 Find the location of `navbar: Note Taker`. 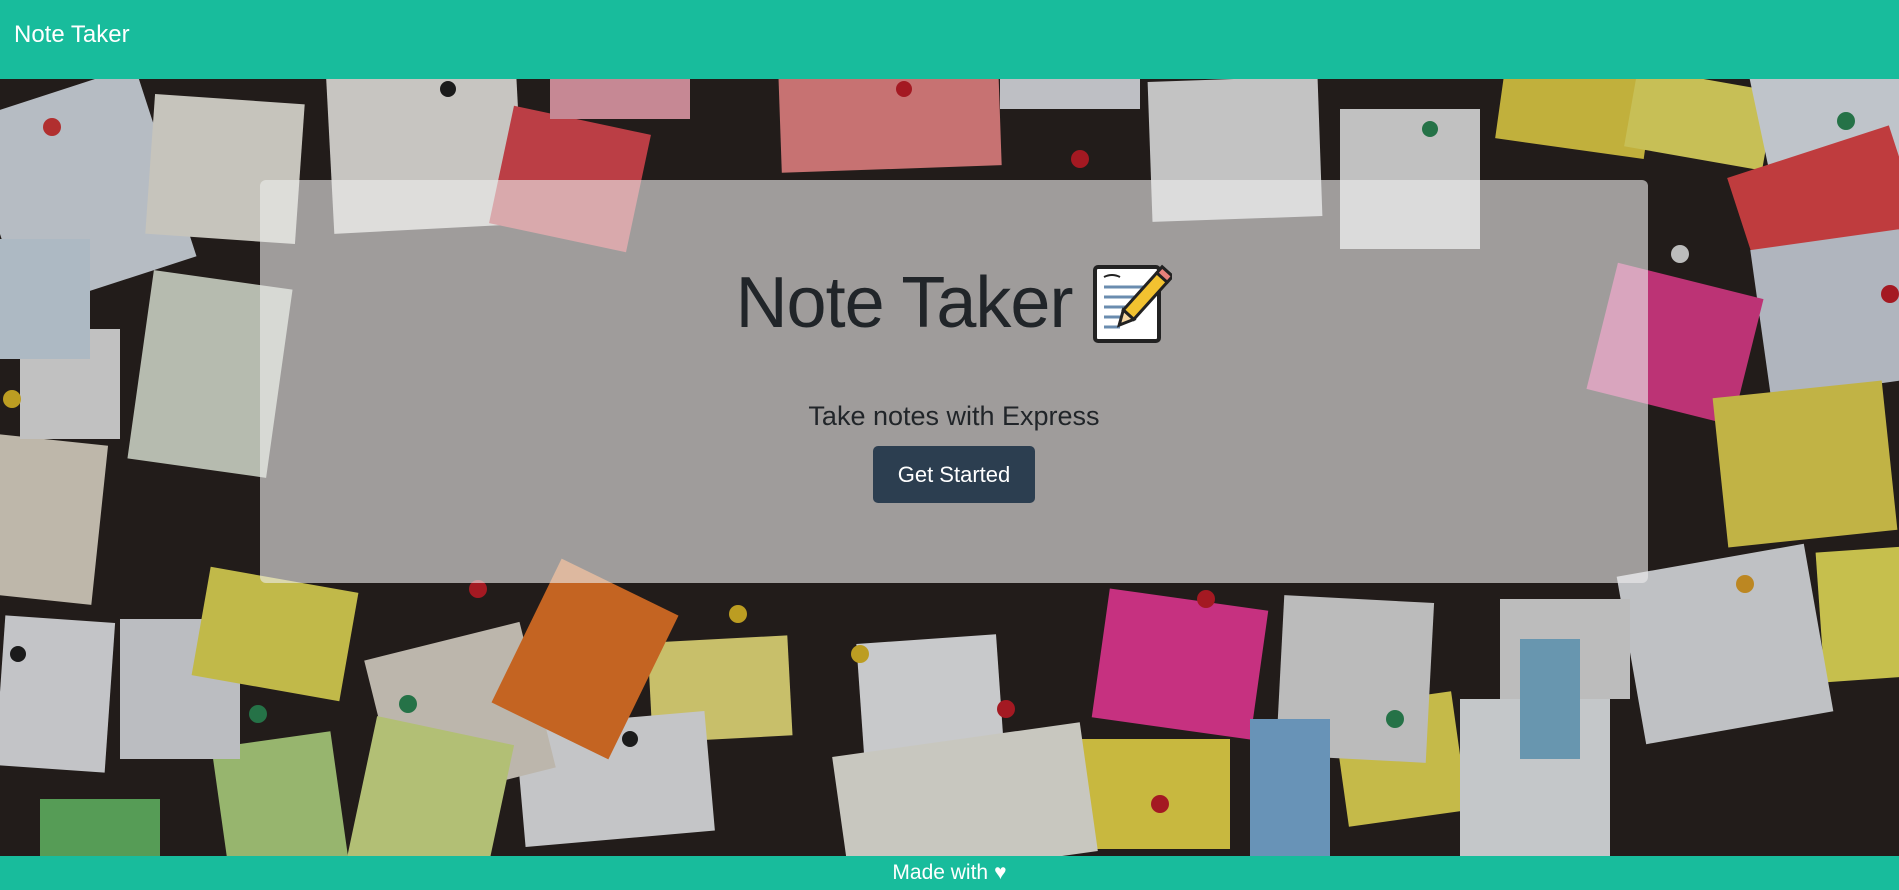

navbar: Note Taker is located at coordinates (949, 39).